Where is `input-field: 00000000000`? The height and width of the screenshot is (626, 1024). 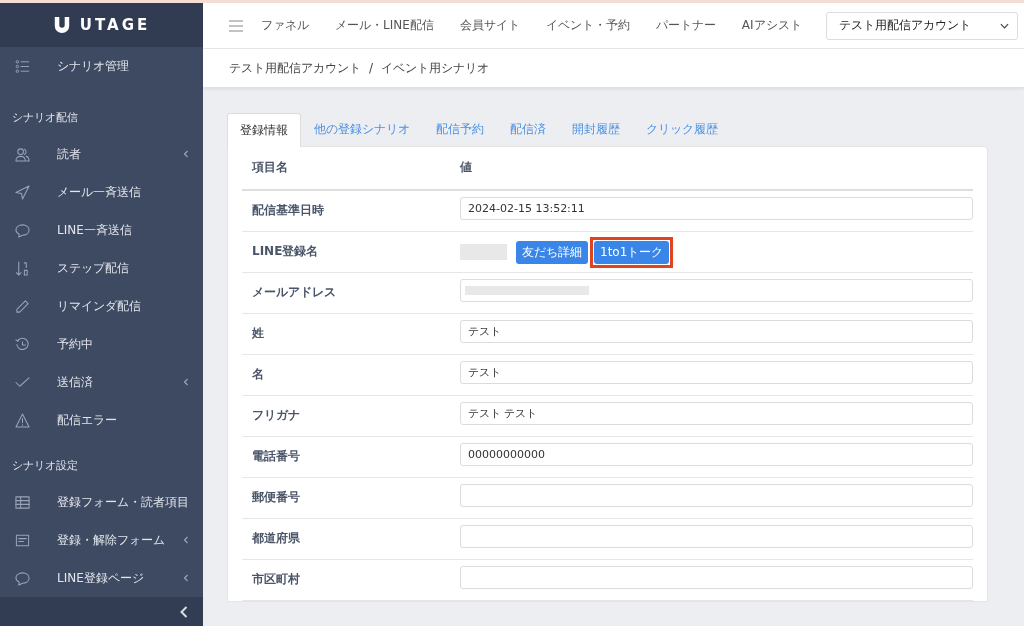 input-field: 00000000000 is located at coordinates (716, 454).